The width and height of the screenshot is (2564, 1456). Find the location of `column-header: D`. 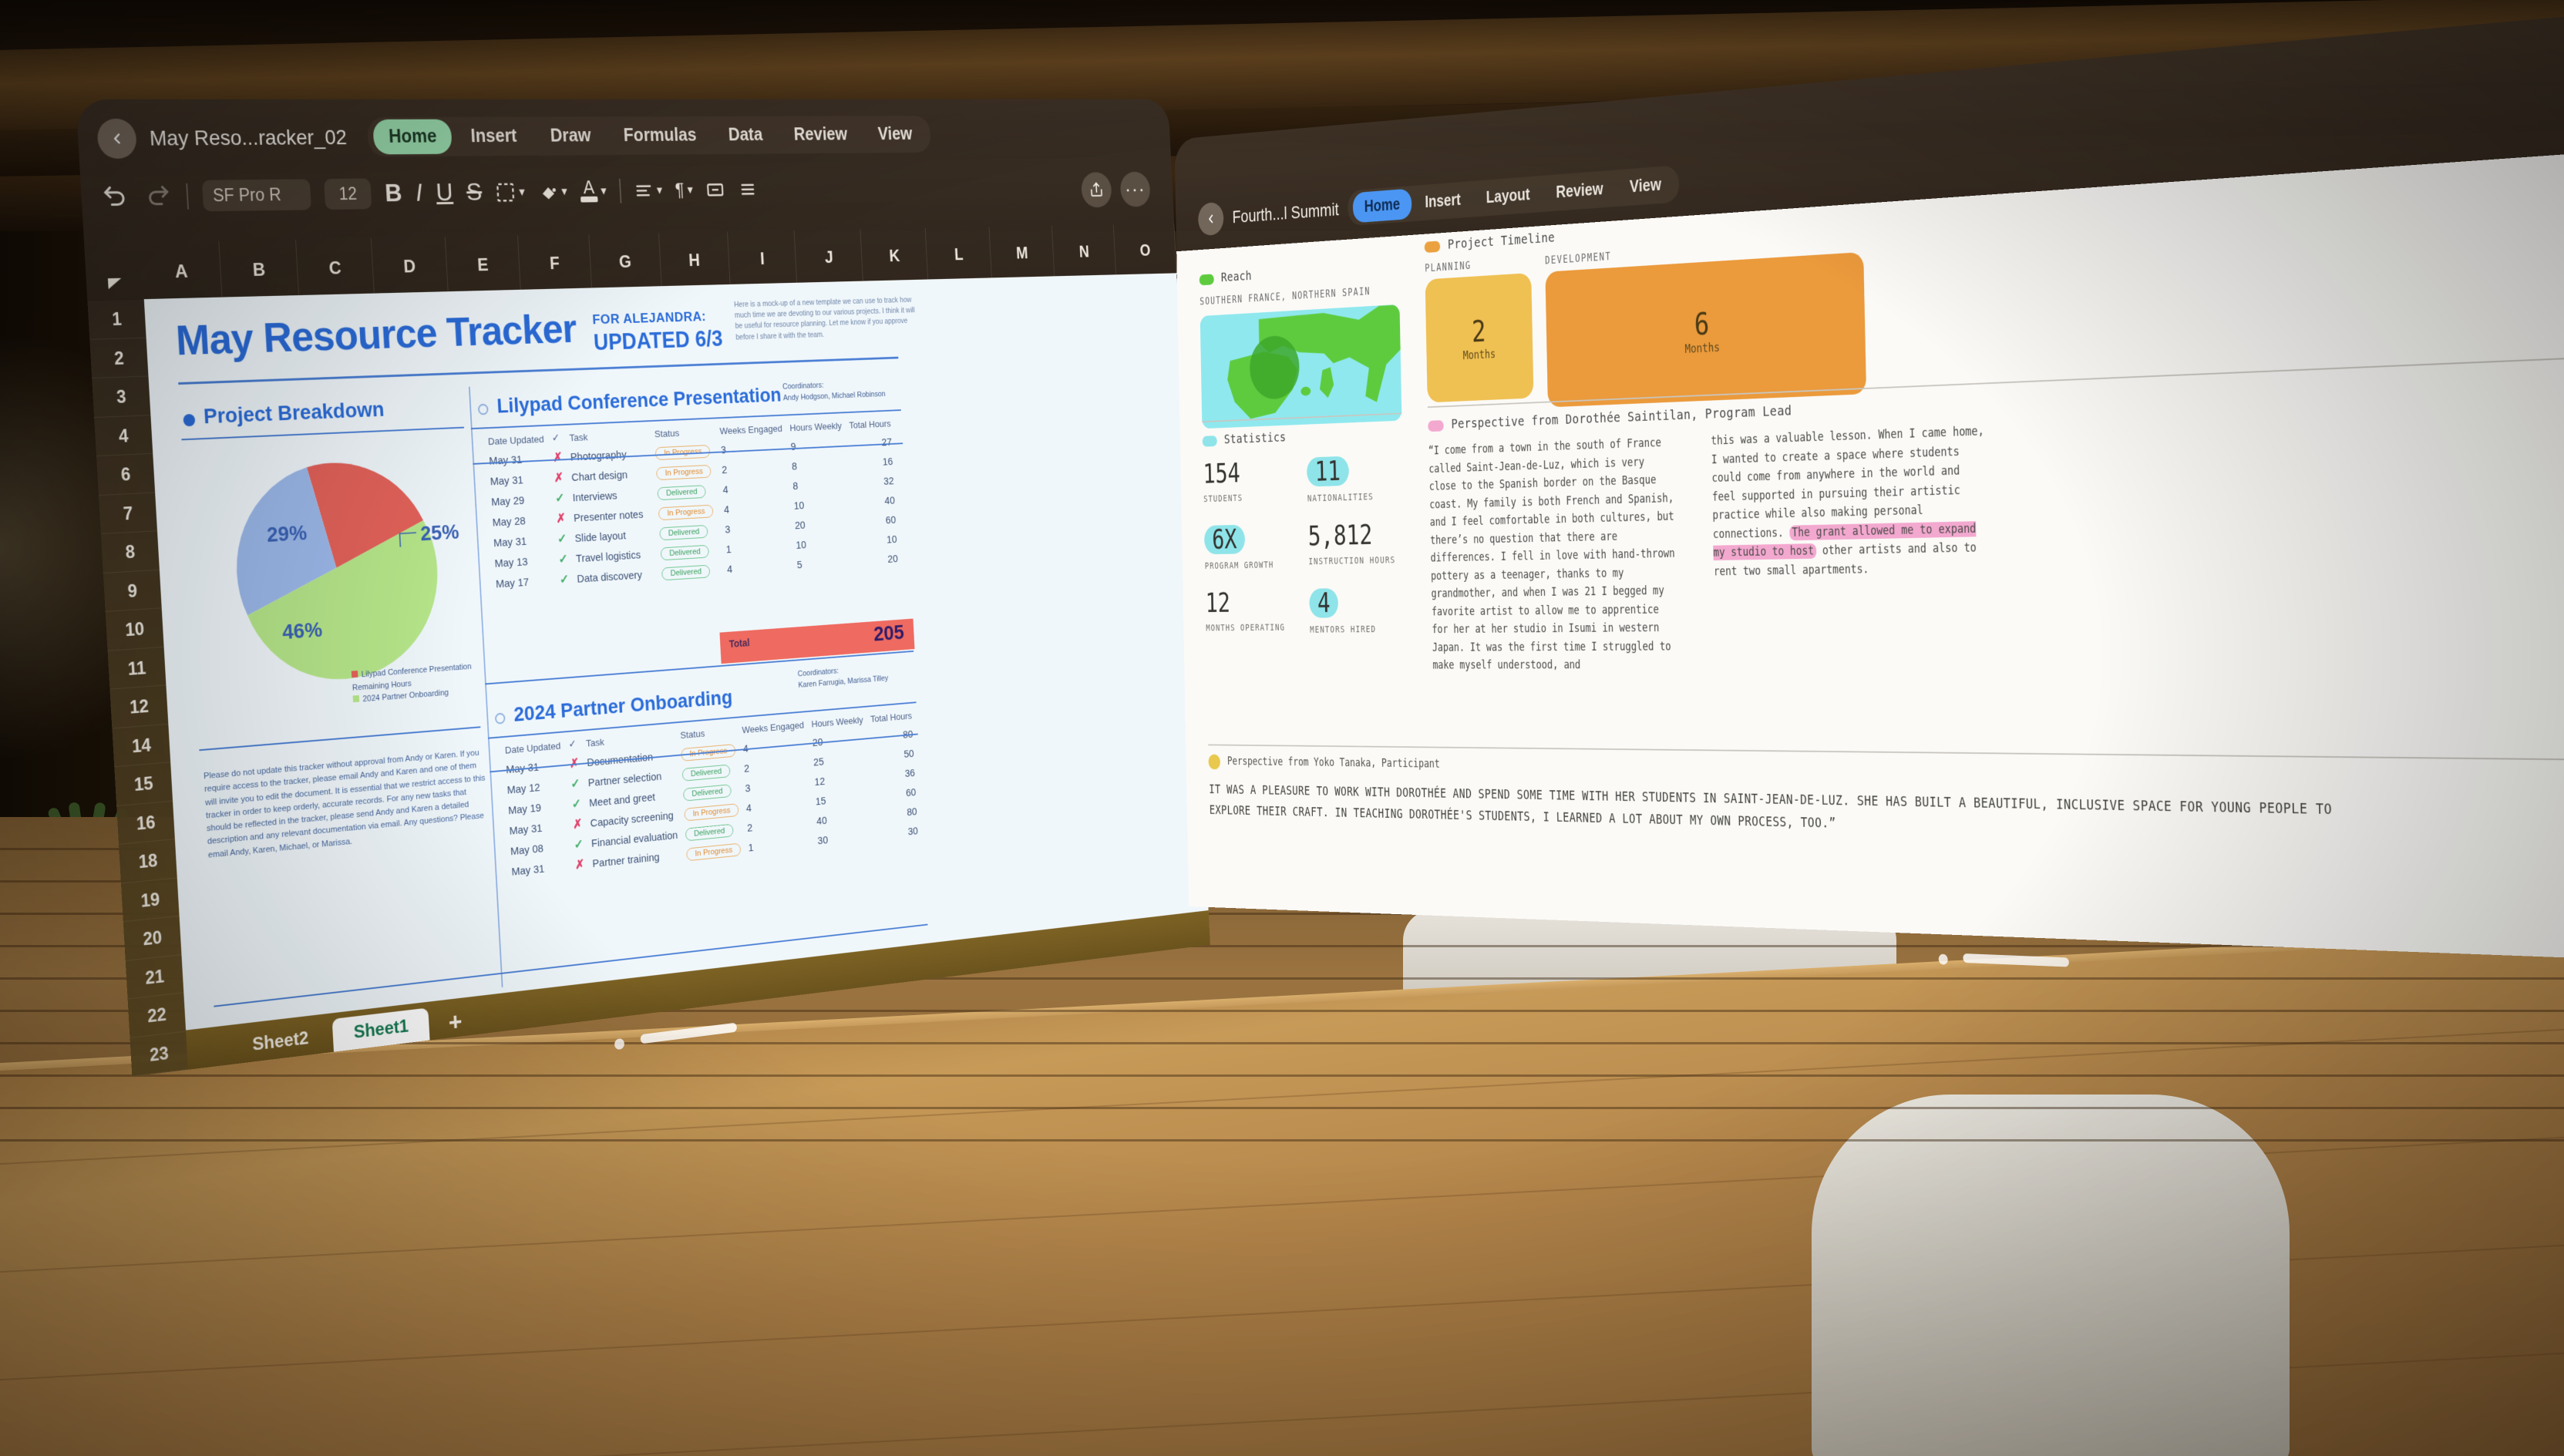

column-header: D is located at coordinates (410, 265).